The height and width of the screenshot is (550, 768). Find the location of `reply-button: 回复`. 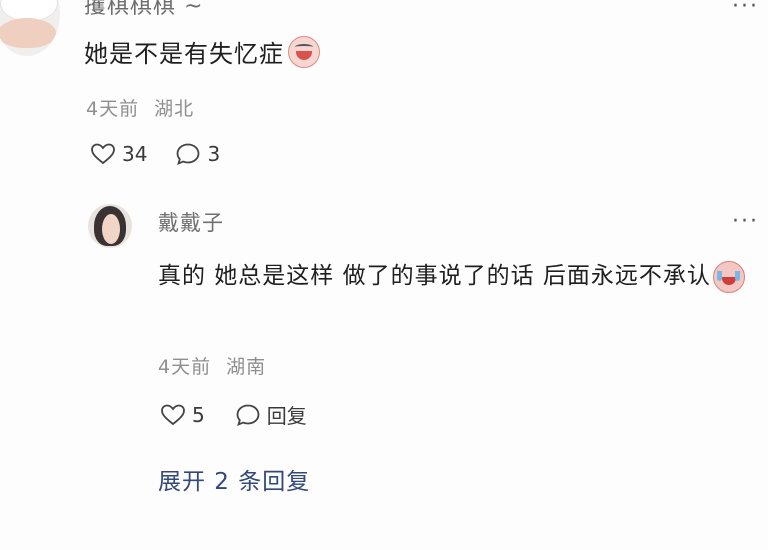

reply-button: 回复 is located at coordinates (271, 414).